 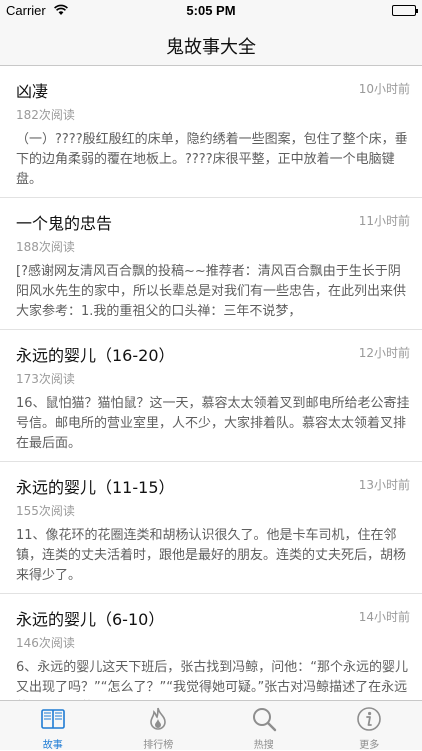 I want to click on story-title: 凶凄, so click(x=32, y=90).